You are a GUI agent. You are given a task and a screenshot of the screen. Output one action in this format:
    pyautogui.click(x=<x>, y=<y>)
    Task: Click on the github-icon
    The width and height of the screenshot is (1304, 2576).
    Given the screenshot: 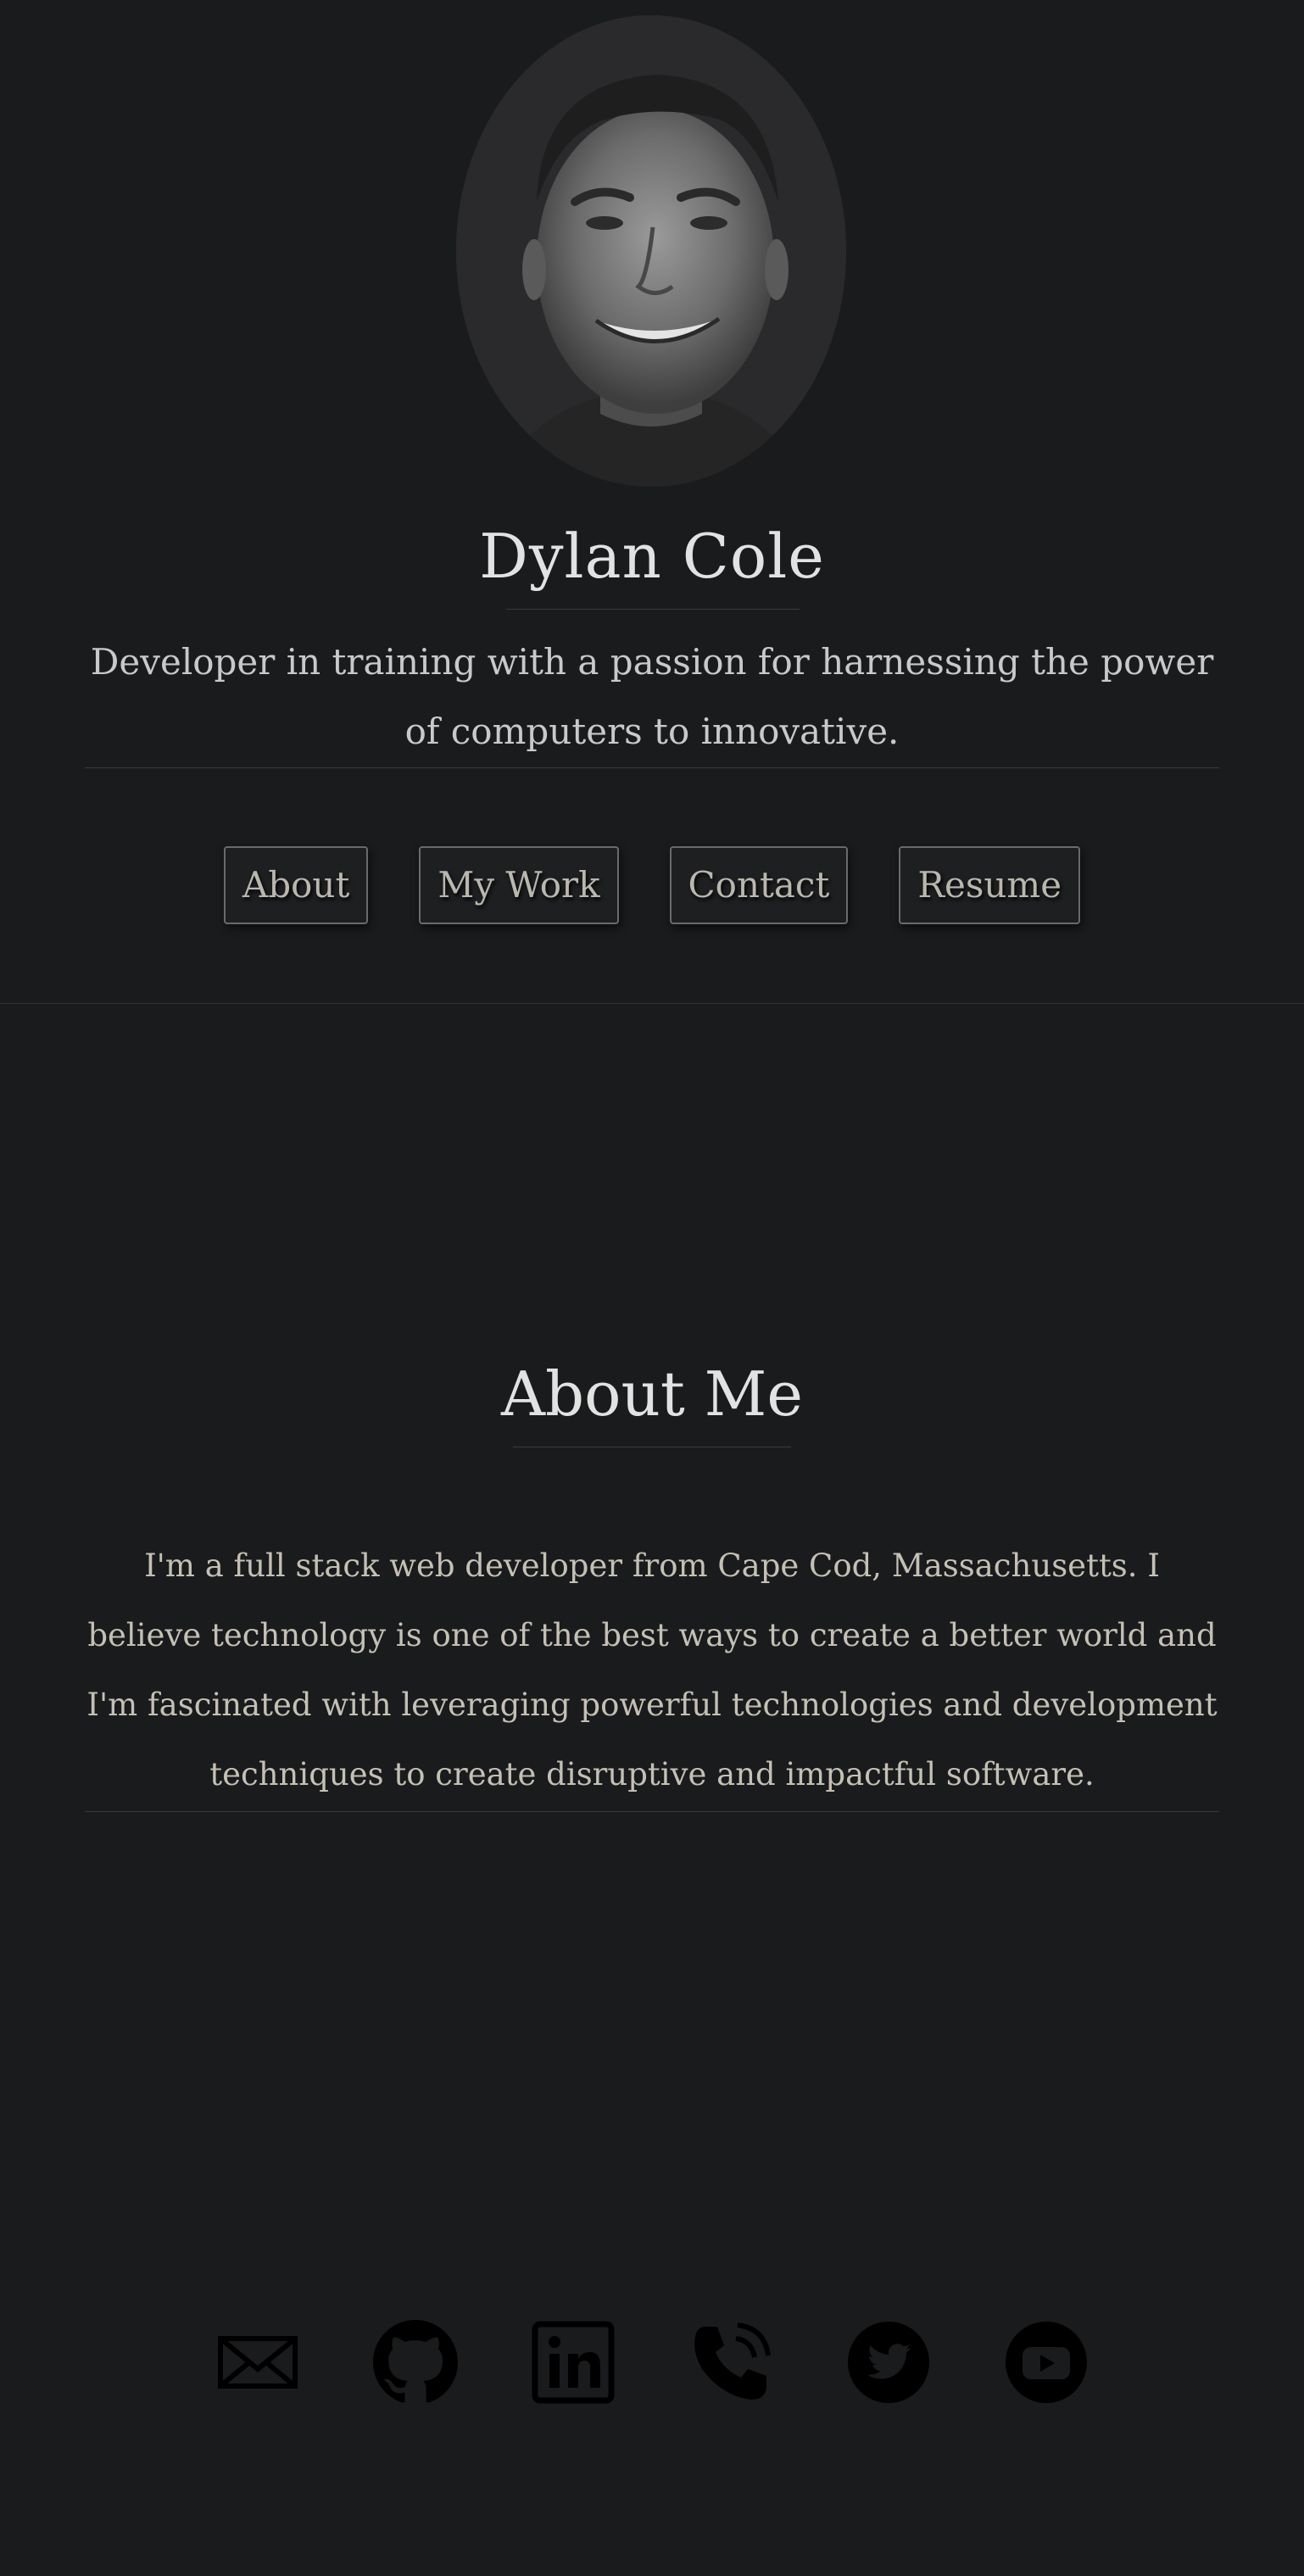 What is the action you would take?
    pyautogui.click(x=415, y=2361)
    